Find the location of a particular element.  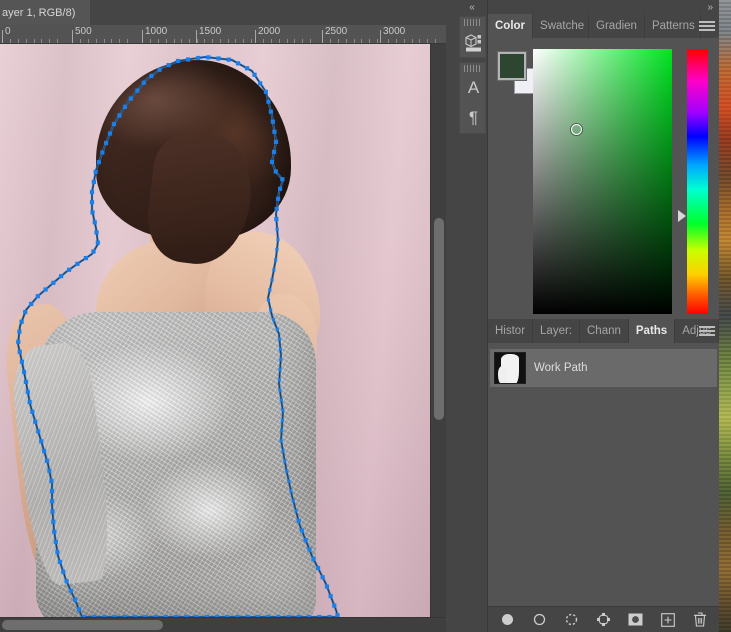

dock-group-type: A ¶ is located at coordinates (472, 98).